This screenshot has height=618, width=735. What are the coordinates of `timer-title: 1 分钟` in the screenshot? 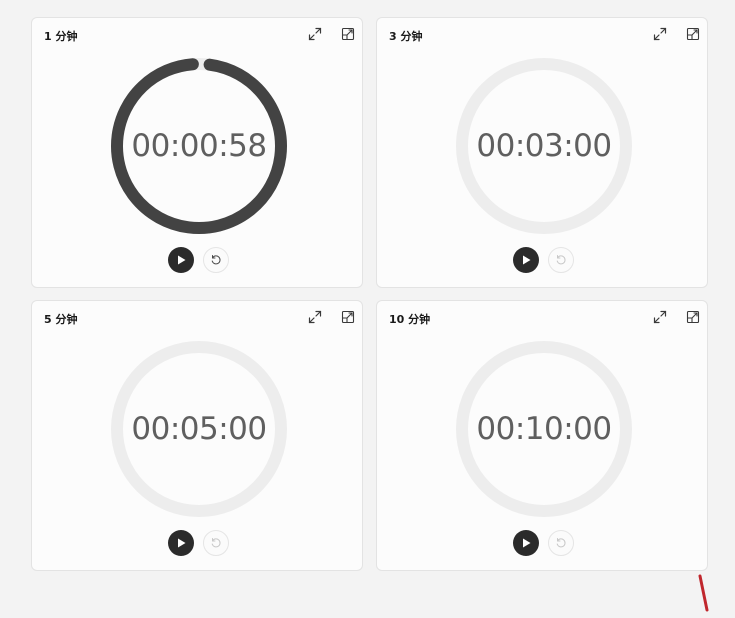 It's located at (61, 36).